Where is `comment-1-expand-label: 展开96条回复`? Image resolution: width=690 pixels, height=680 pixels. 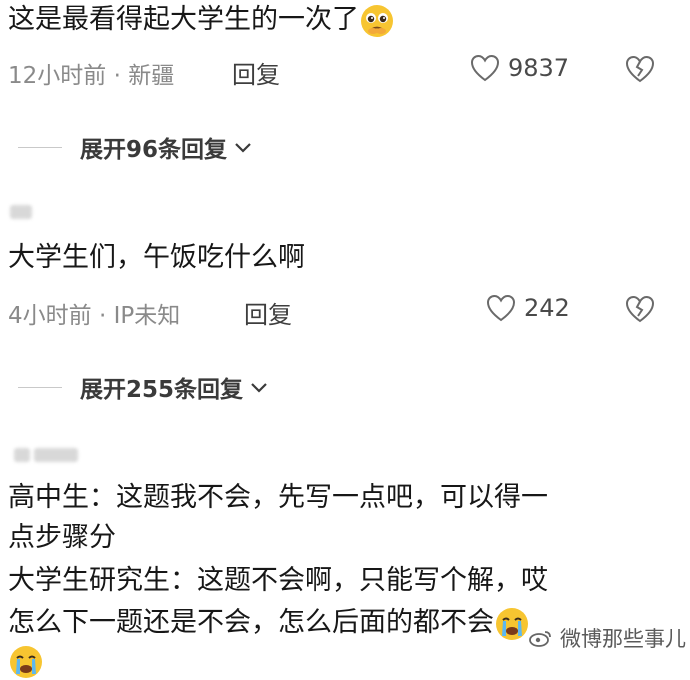
comment-1-expand-label: 展开96条回复 is located at coordinates (154, 150).